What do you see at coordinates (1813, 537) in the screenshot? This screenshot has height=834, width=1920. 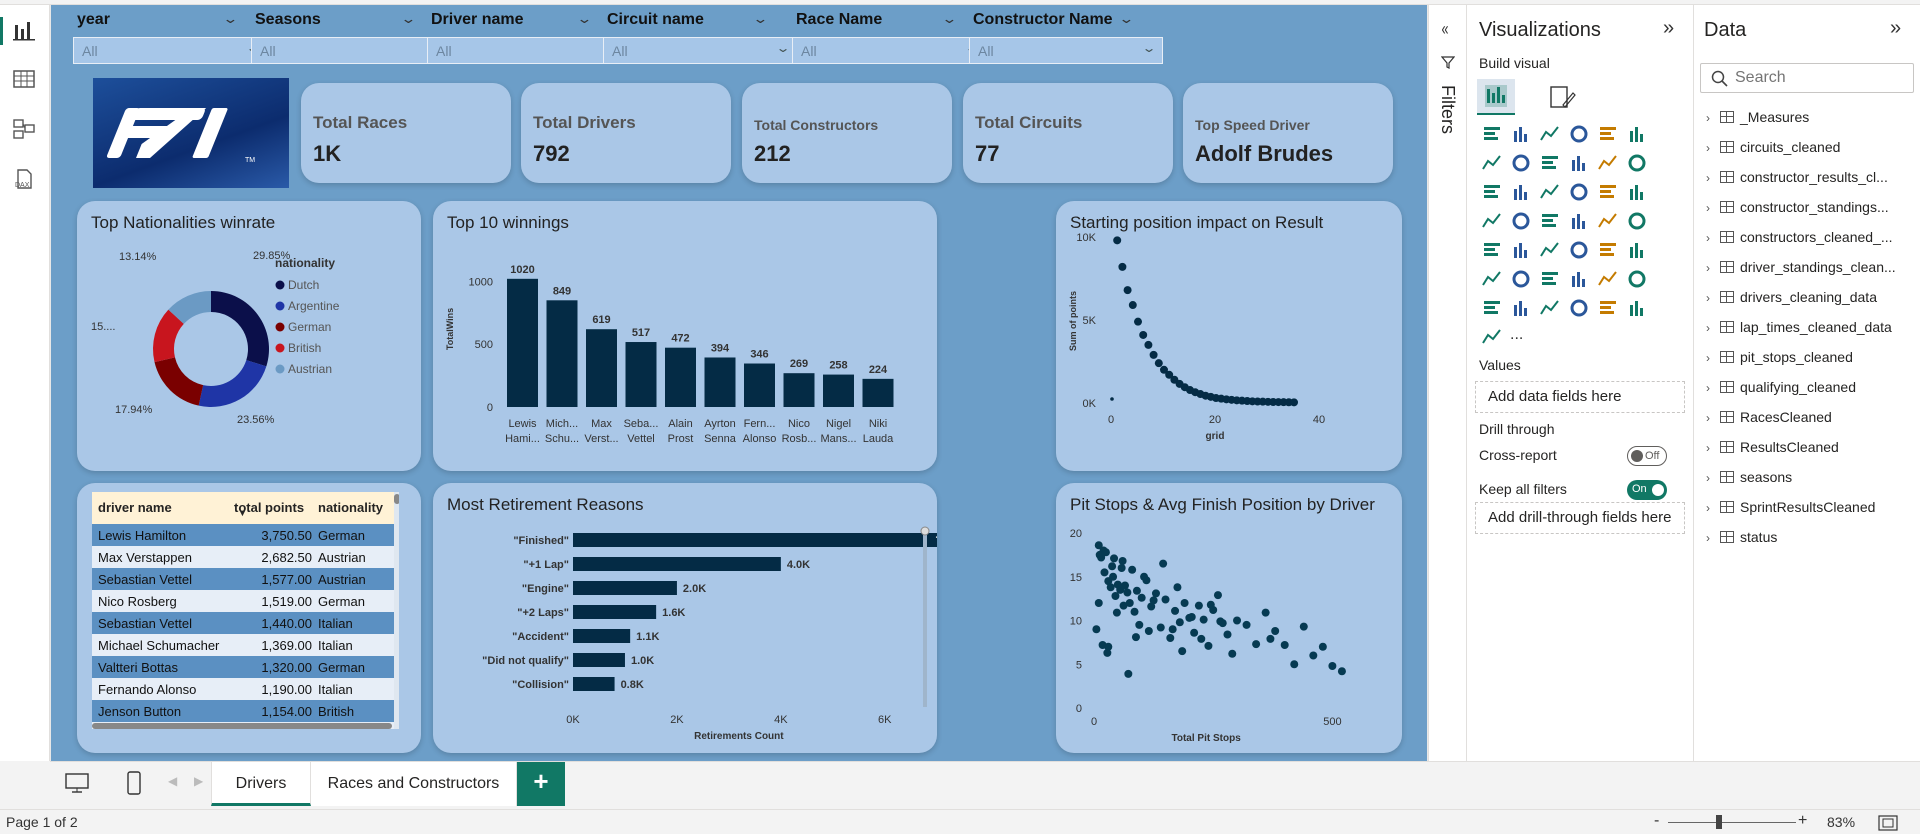 I see `data-table-item: › status` at bounding box center [1813, 537].